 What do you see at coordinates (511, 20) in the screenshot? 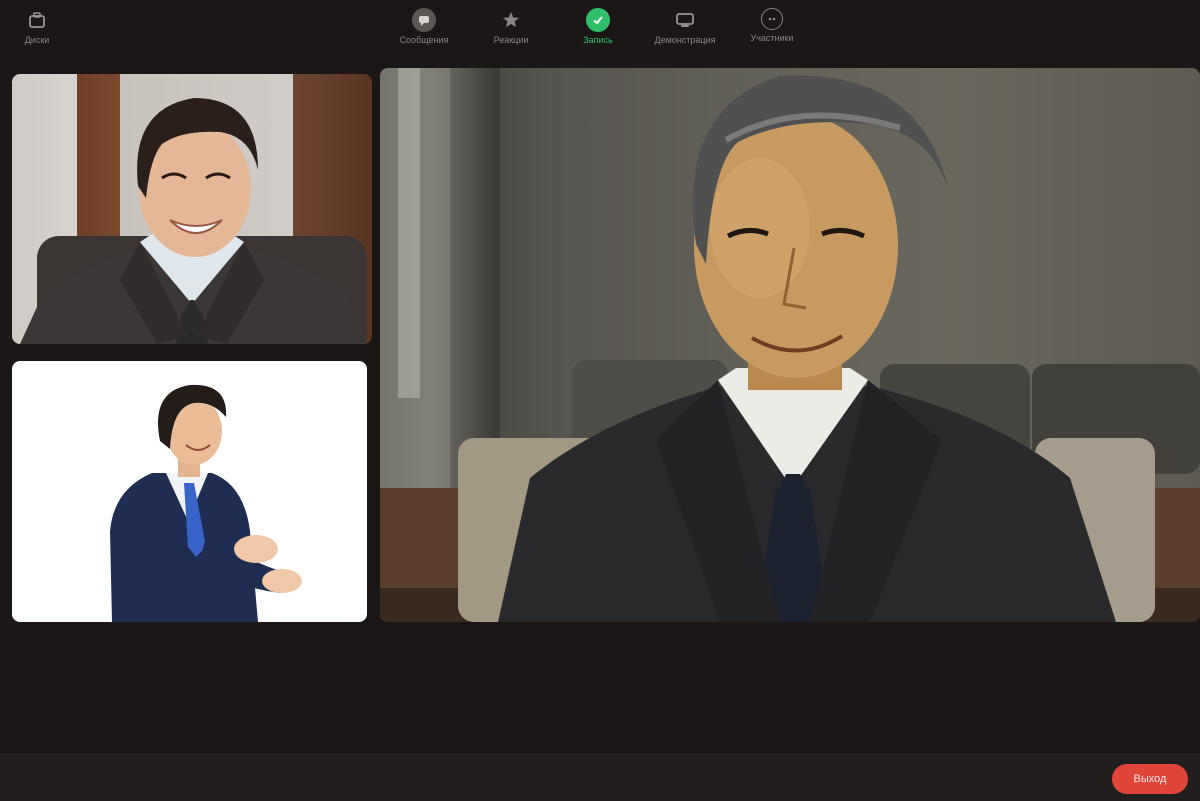
I see `star-icon` at bounding box center [511, 20].